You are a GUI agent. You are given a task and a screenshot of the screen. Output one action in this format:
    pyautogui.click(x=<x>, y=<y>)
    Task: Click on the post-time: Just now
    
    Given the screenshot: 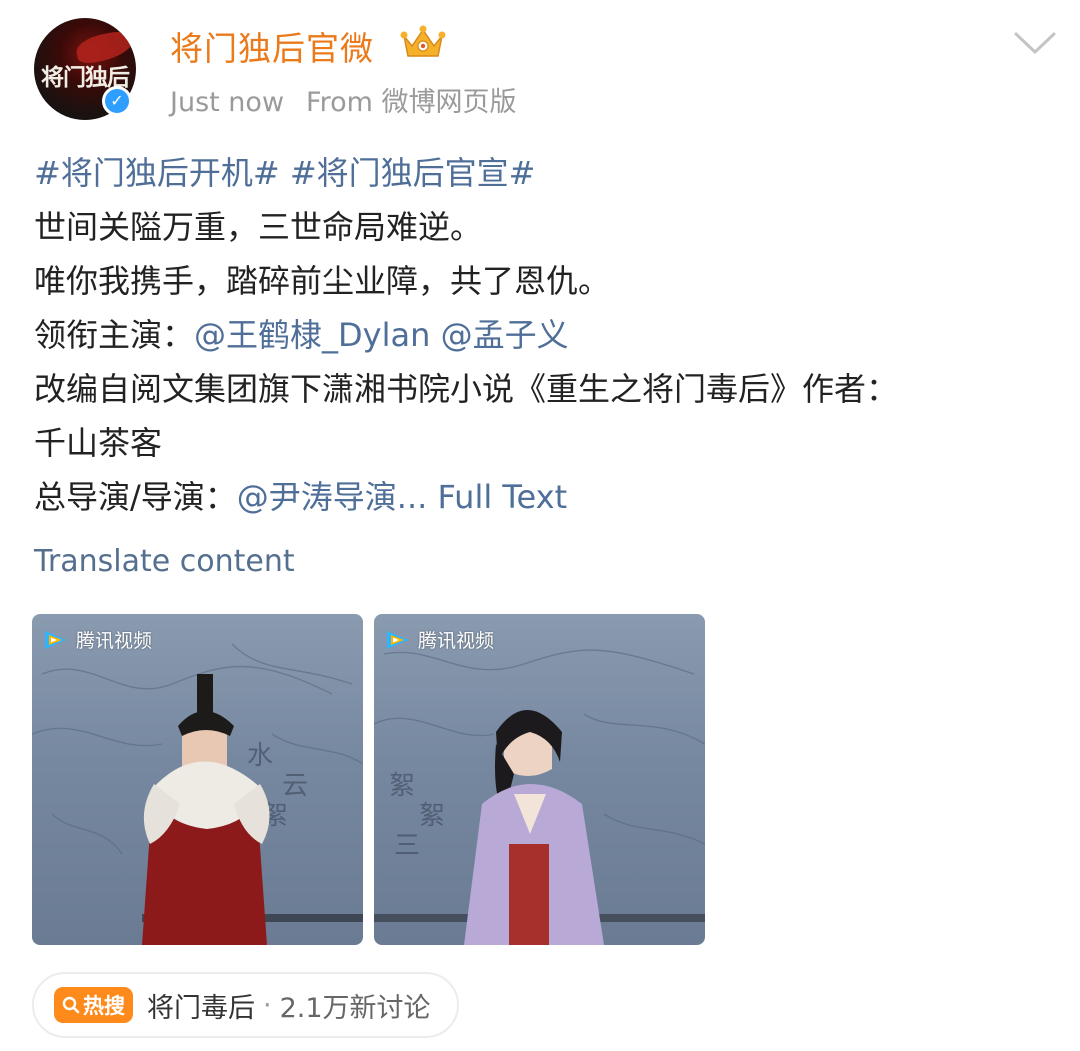 What is the action you would take?
    pyautogui.click(x=227, y=102)
    